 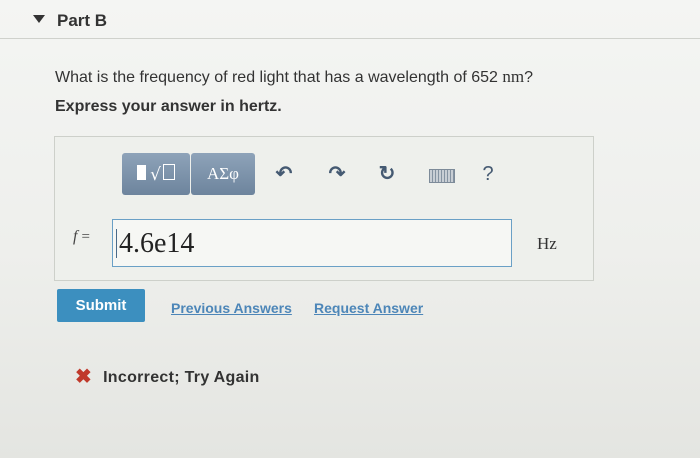 I want to click on part-header: Part B, so click(x=350, y=19).